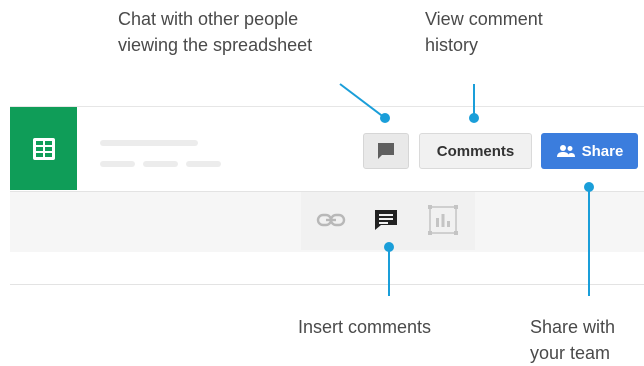 The image size is (644, 366). What do you see at coordinates (602, 151) in the screenshot?
I see `share-label: Share` at bounding box center [602, 151].